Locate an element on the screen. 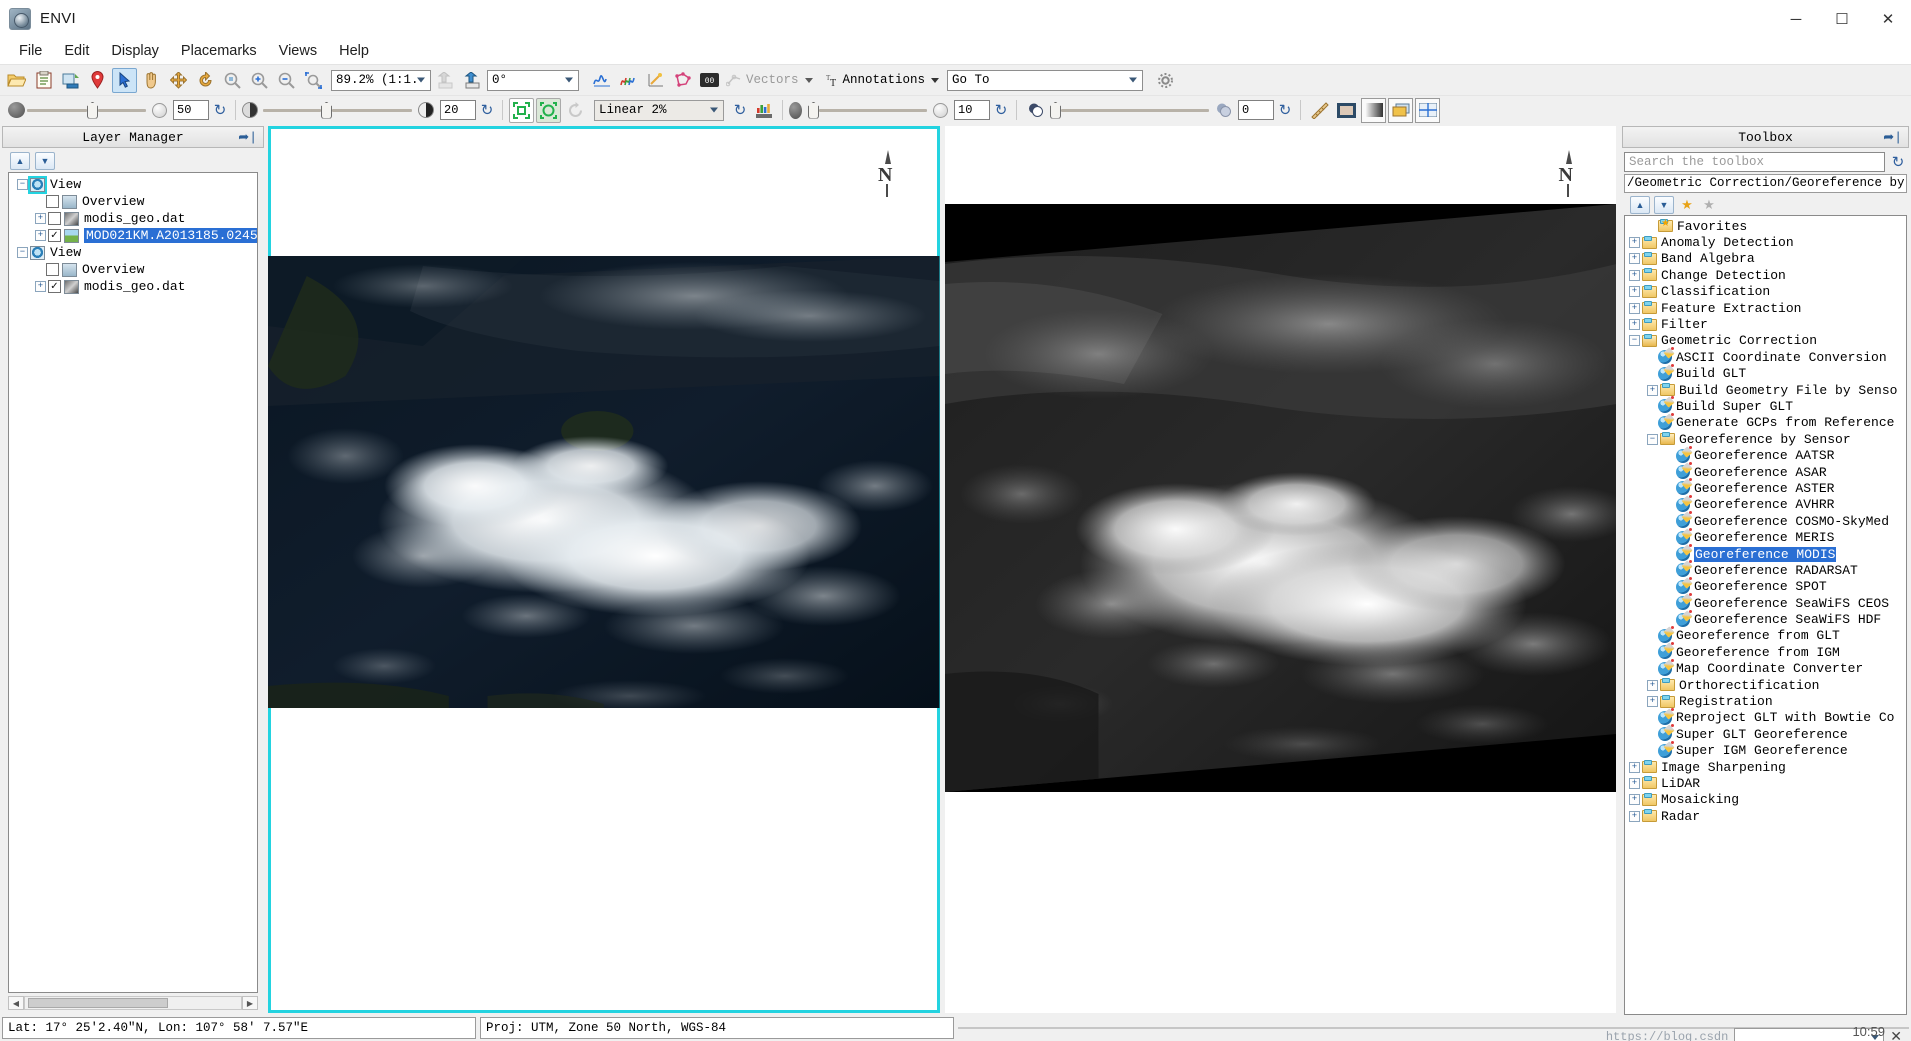  move-layer-up-icon: ▲ is located at coordinates (20, 160).